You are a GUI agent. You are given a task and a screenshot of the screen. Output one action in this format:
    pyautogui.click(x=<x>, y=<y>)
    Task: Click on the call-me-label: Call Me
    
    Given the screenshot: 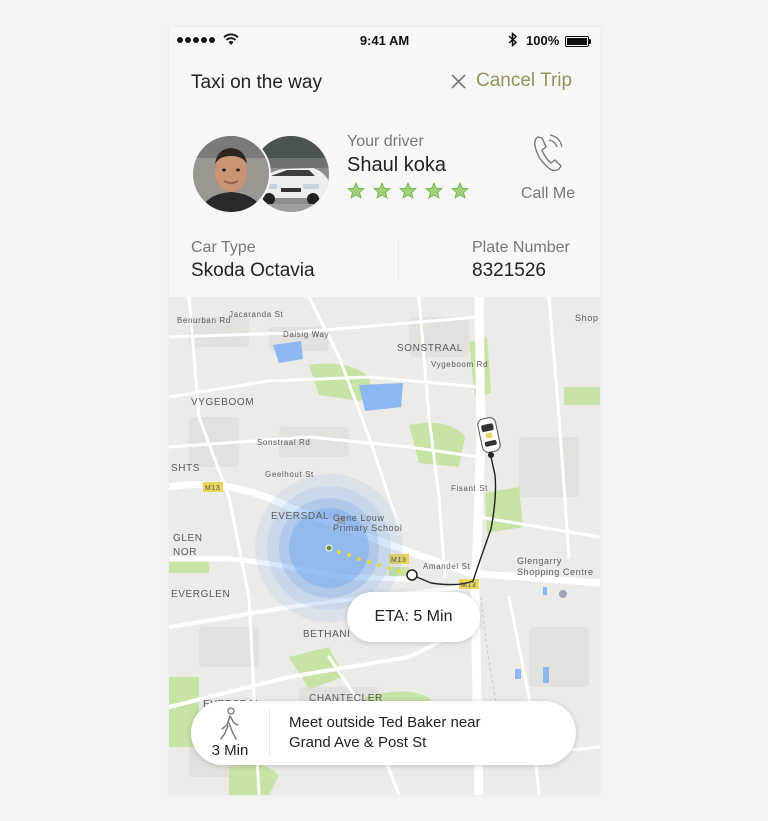 What is the action you would take?
    pyautogui.click(x=548, y=193)
    